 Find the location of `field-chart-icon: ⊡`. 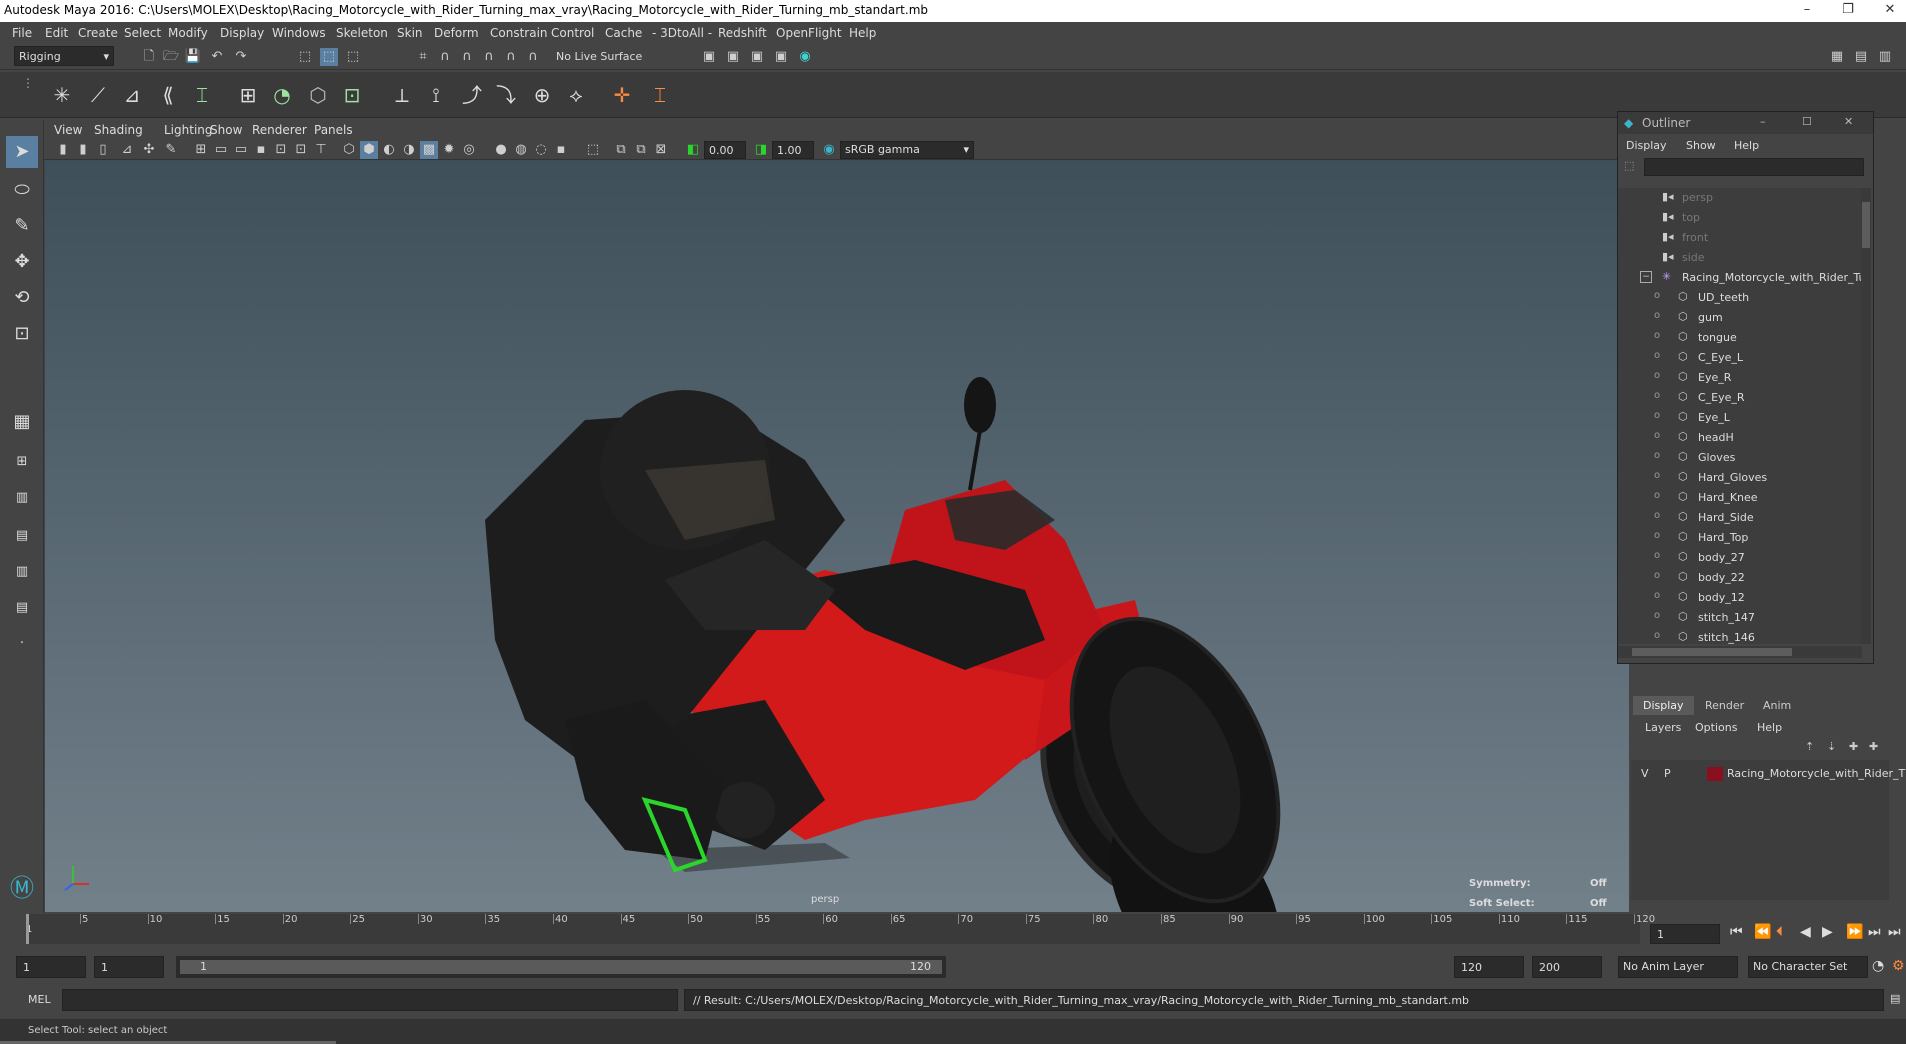

field-chart-icon: ⊡ is located at coordinates (281, 150).